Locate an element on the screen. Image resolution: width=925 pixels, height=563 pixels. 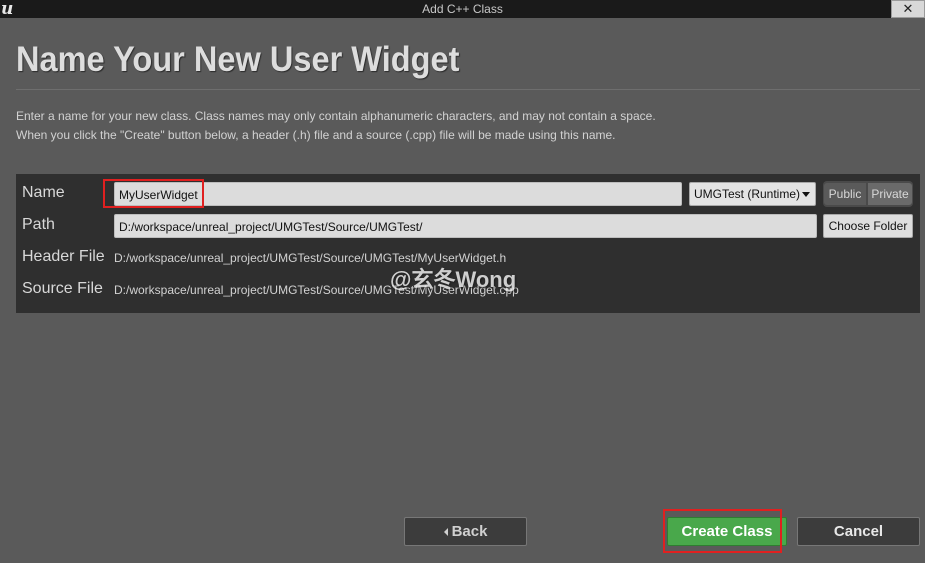
title-divider is located at coordinates (468, 89).